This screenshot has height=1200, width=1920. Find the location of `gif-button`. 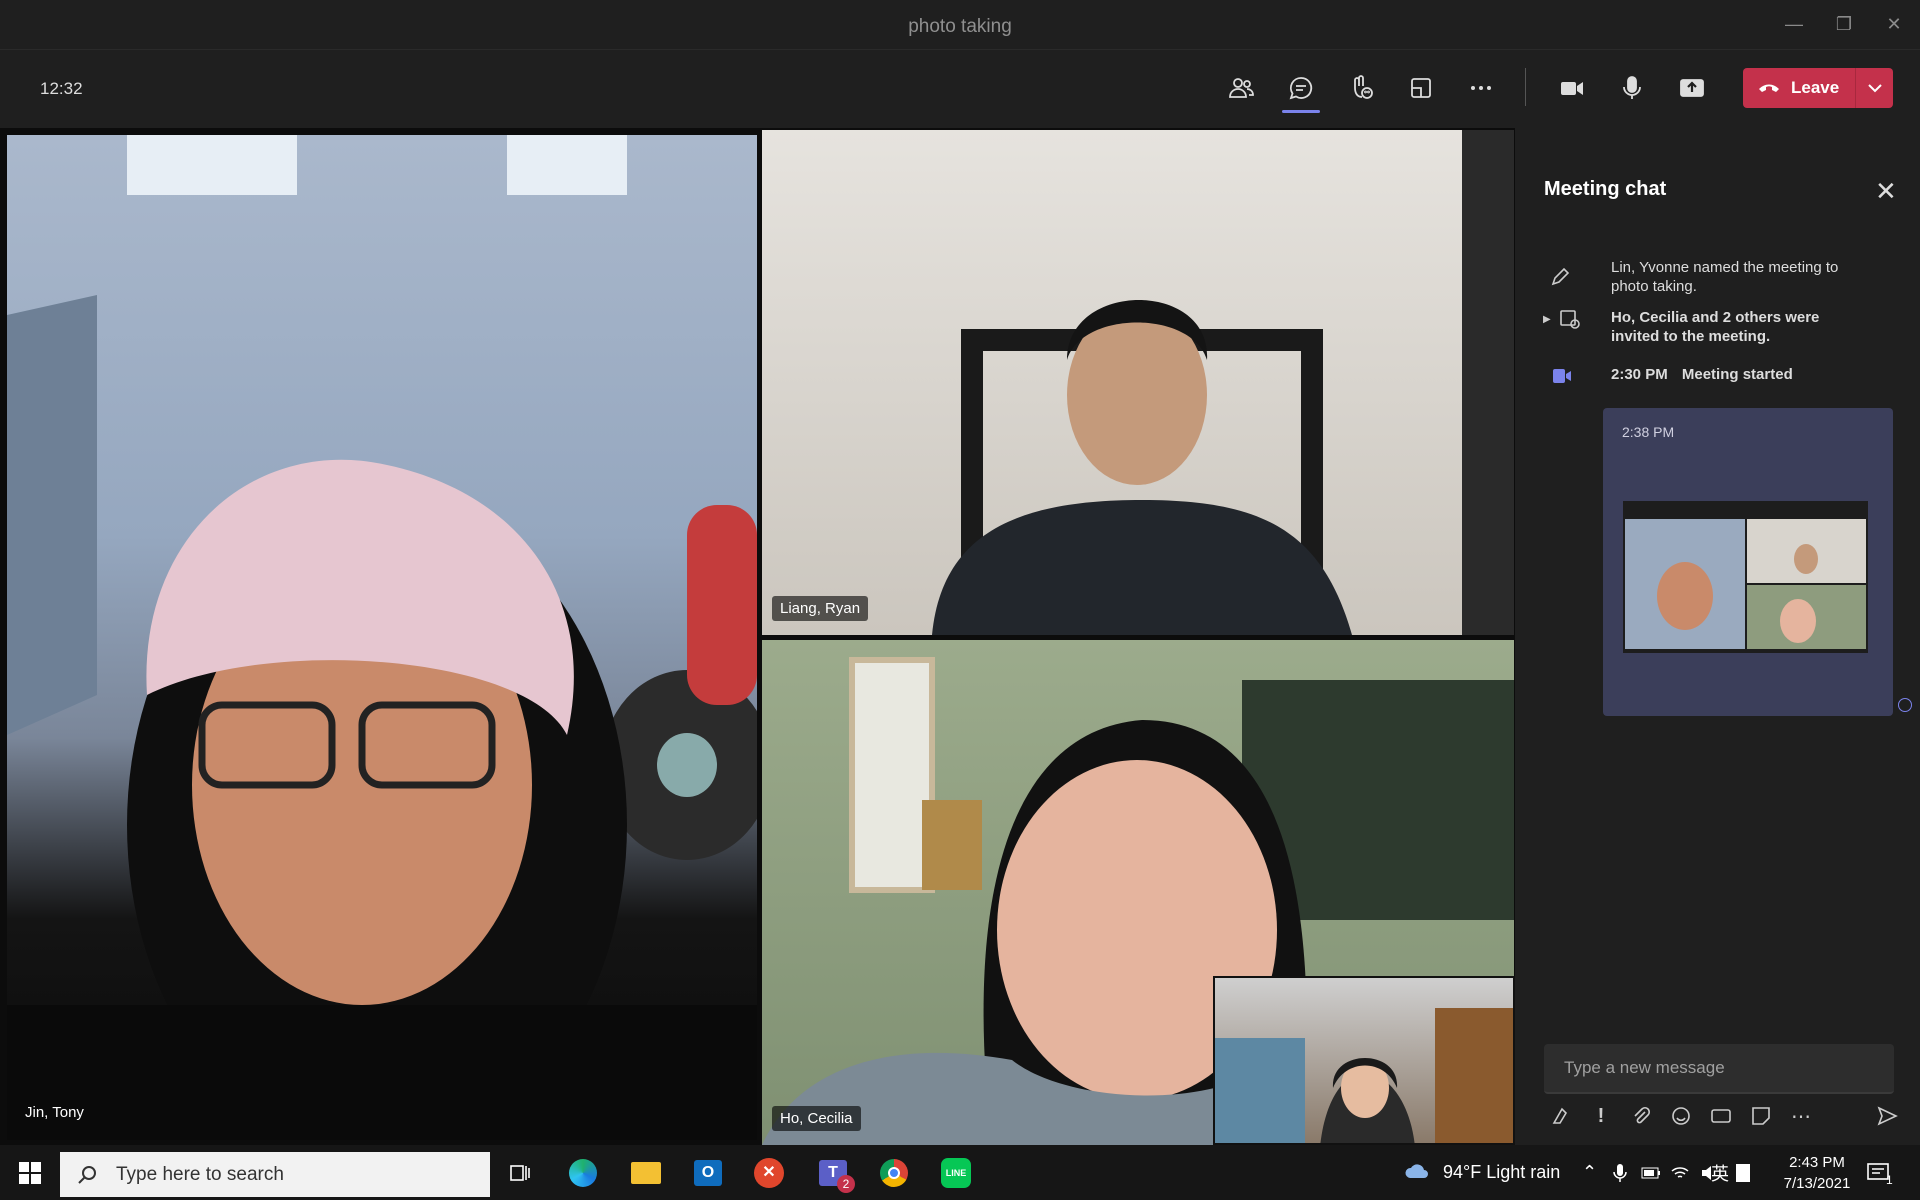

gif-button is located at coordinates (1721, 1116).